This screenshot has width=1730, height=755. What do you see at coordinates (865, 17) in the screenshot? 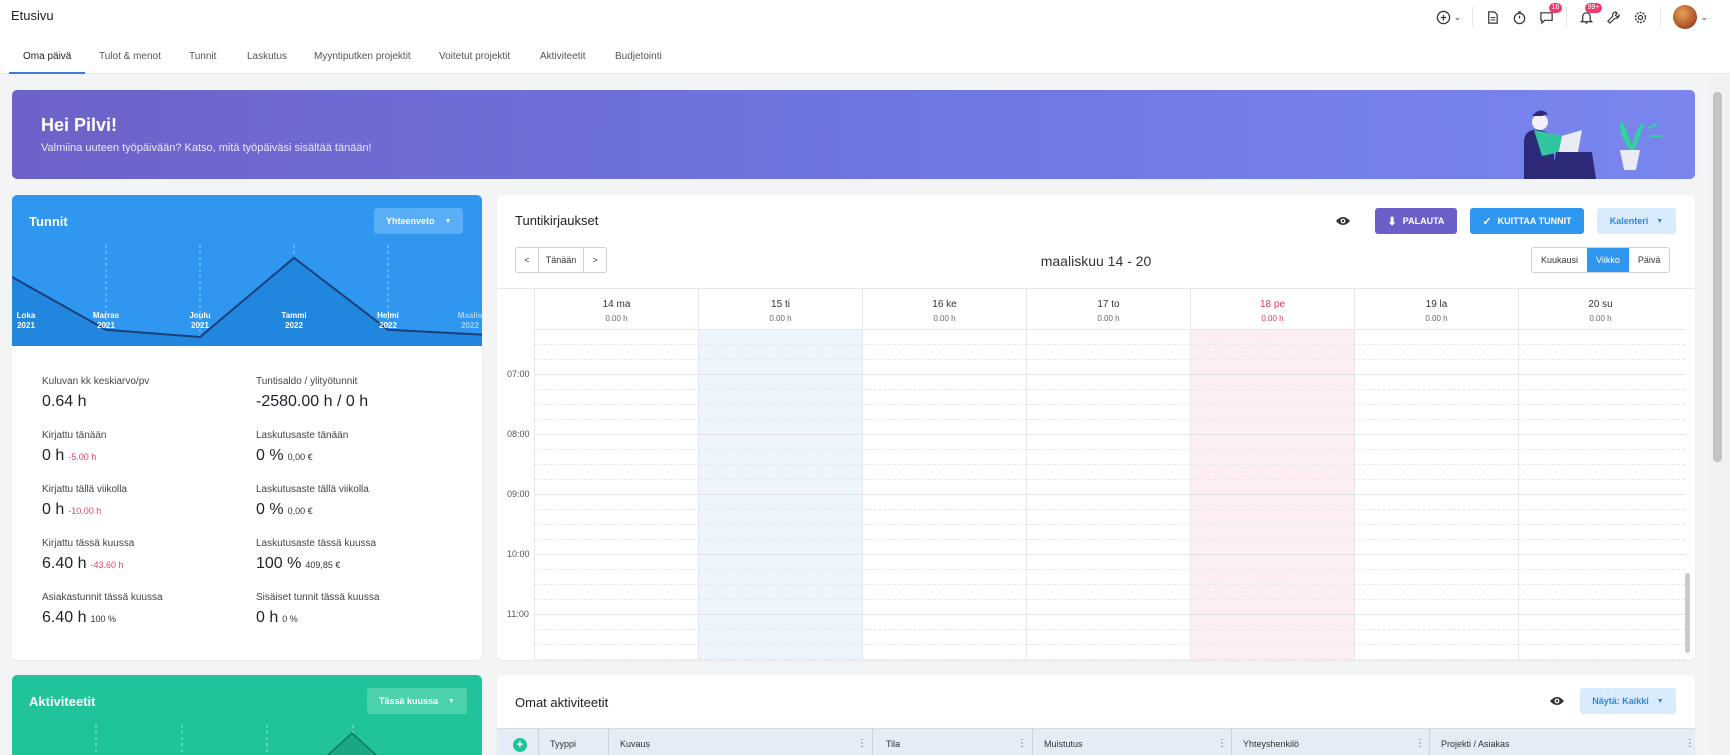
I see `top-header: Etusivu ⌄ 16 99+ ⌄` at bounding box center [865, 17].